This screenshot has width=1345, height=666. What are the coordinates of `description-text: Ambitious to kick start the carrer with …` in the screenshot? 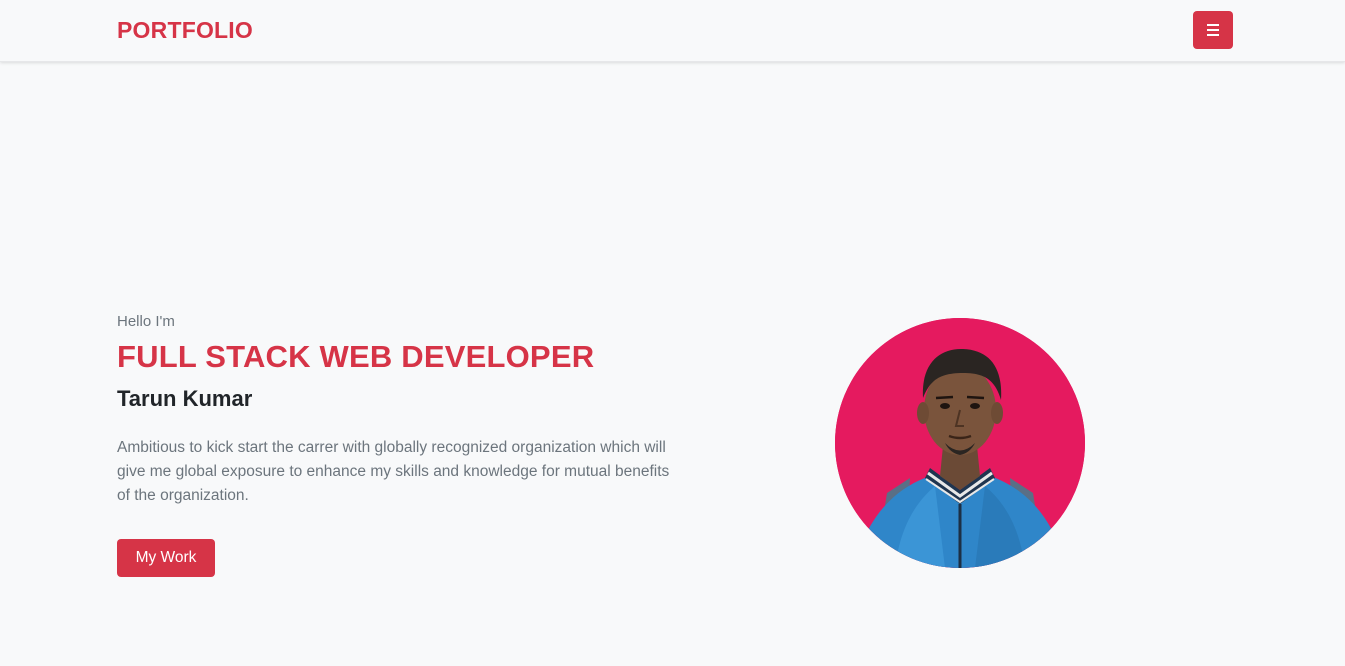 It's located at (393, 471).